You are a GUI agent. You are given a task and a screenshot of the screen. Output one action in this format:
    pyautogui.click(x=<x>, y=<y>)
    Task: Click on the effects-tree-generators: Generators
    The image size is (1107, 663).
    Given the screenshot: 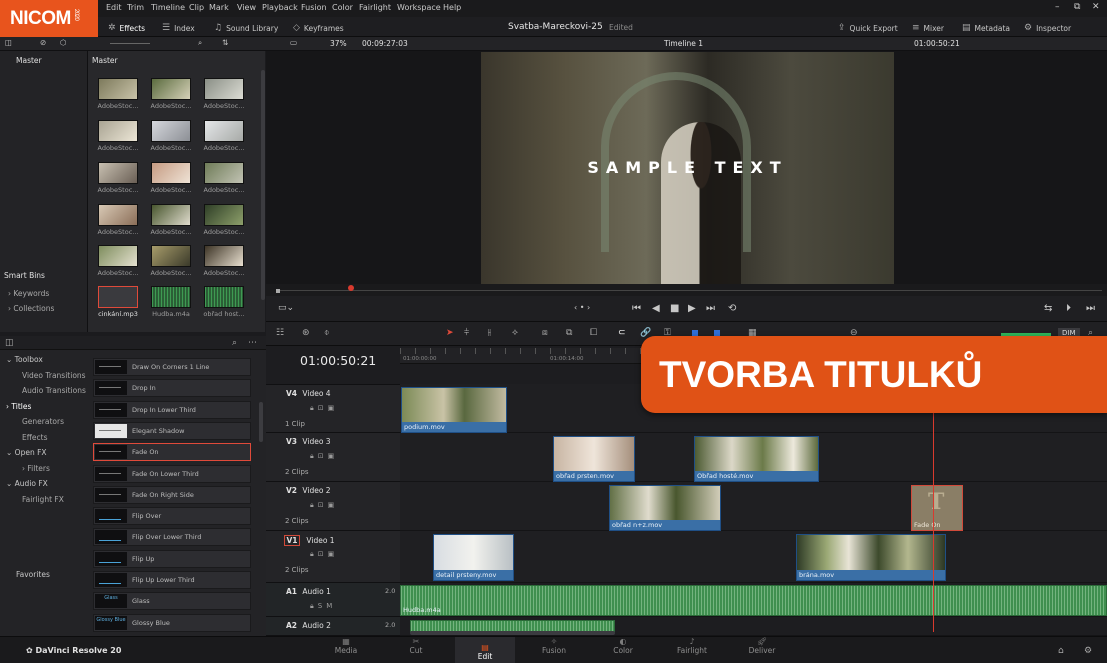 What is the action you would take?
    pyautogui.click(x=43, y=421)
    